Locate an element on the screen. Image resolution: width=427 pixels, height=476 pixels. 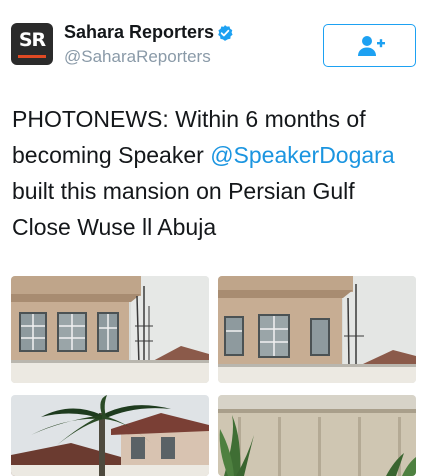
author-display-name: Sahara Reporters is located at coordinates (139, 32).